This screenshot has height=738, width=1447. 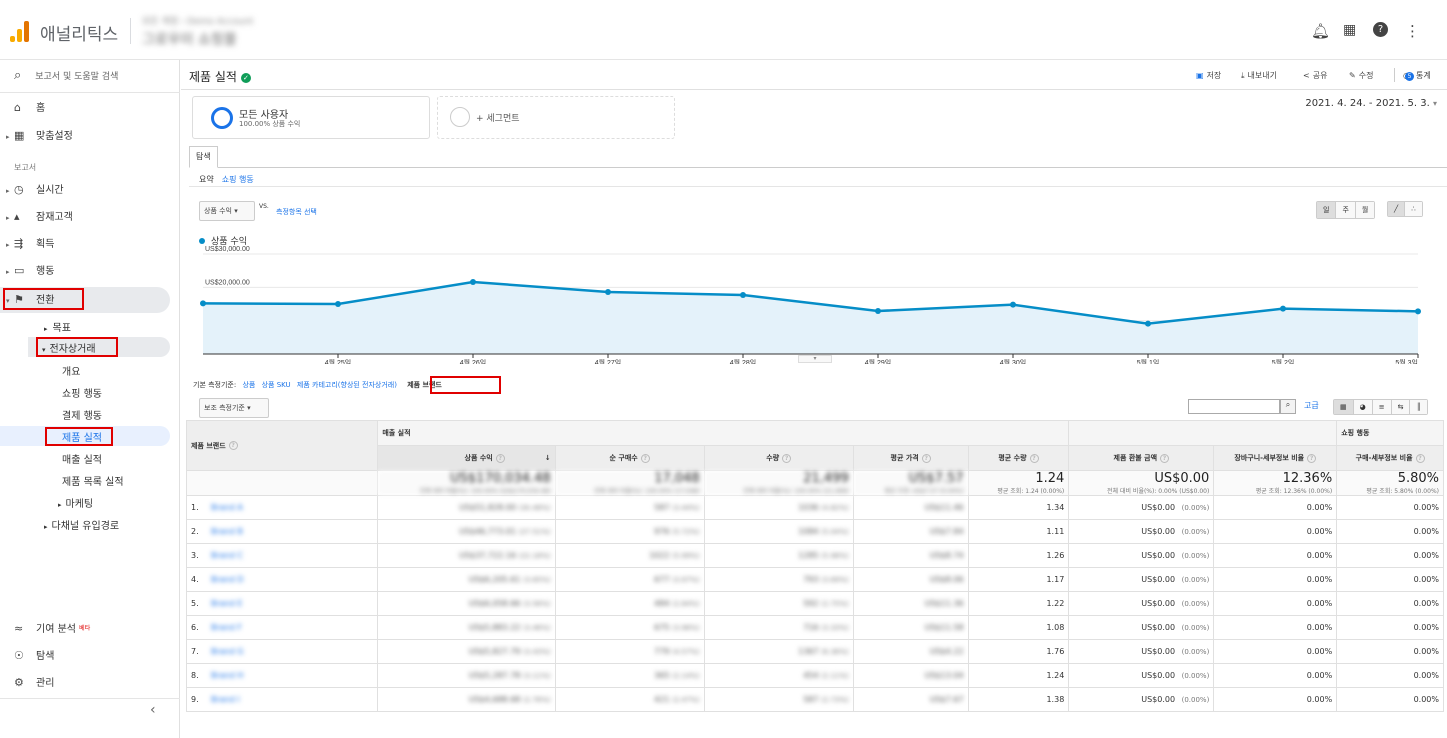 I want to click on chart-resize-handle: ▾, so click(x=815, y=359).